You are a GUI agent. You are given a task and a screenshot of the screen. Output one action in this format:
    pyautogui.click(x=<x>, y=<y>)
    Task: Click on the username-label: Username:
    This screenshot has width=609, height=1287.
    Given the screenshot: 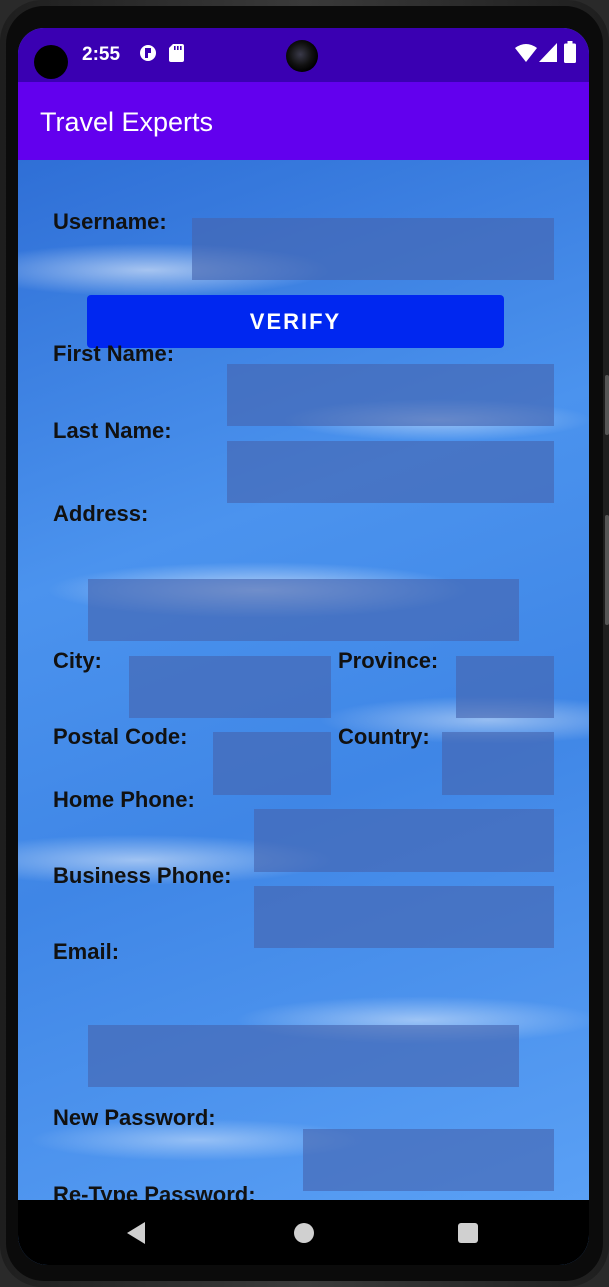 What is the action you would take?
    pyautogui.click(x=110, y=221)
    